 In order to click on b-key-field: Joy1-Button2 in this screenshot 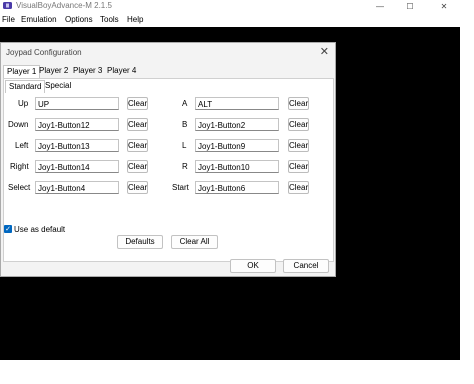, I will do `click(237, 124)`.